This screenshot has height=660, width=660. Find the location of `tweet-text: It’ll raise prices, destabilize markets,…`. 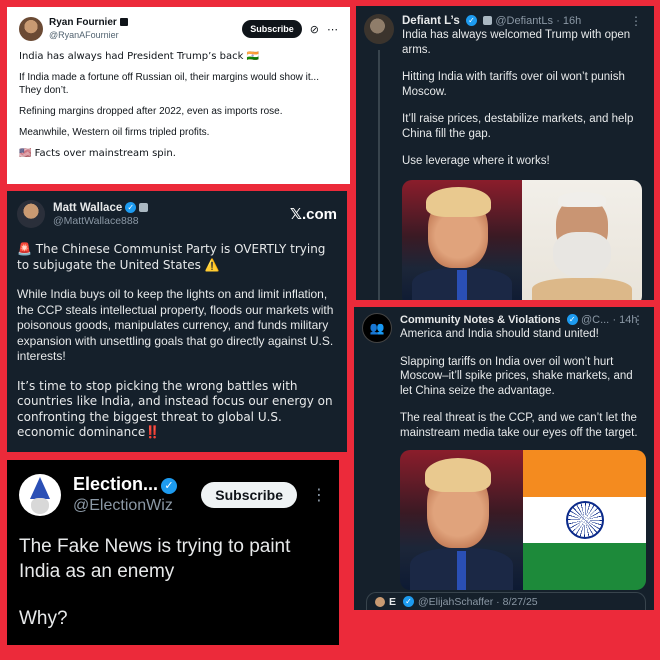

tweet-text: It’ll raise prices, destabilize markets,… is located at coordinates (518, 126).